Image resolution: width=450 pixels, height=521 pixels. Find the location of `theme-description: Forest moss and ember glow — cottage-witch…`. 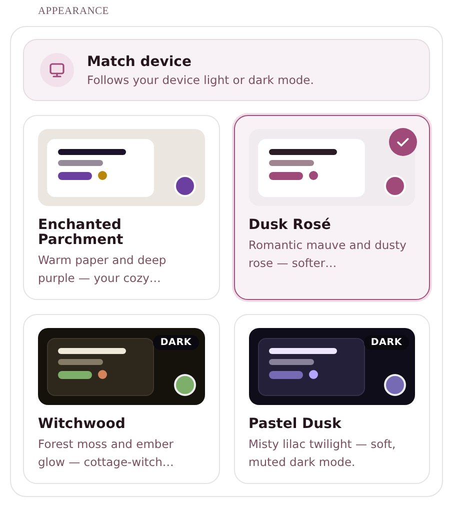

theme-description: Forest moss and ember glow — cottage-witch… is located at coordinates (106, 453).